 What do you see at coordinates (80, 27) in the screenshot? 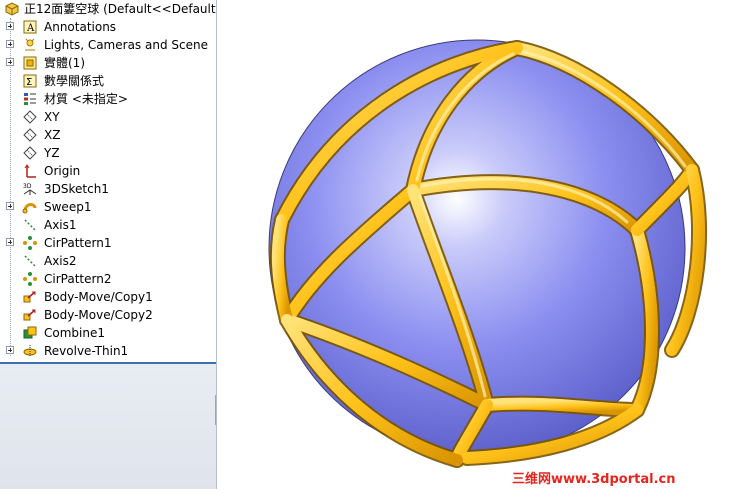
I see `tree-item-label: Annotations` at bounding box center [80, 27].